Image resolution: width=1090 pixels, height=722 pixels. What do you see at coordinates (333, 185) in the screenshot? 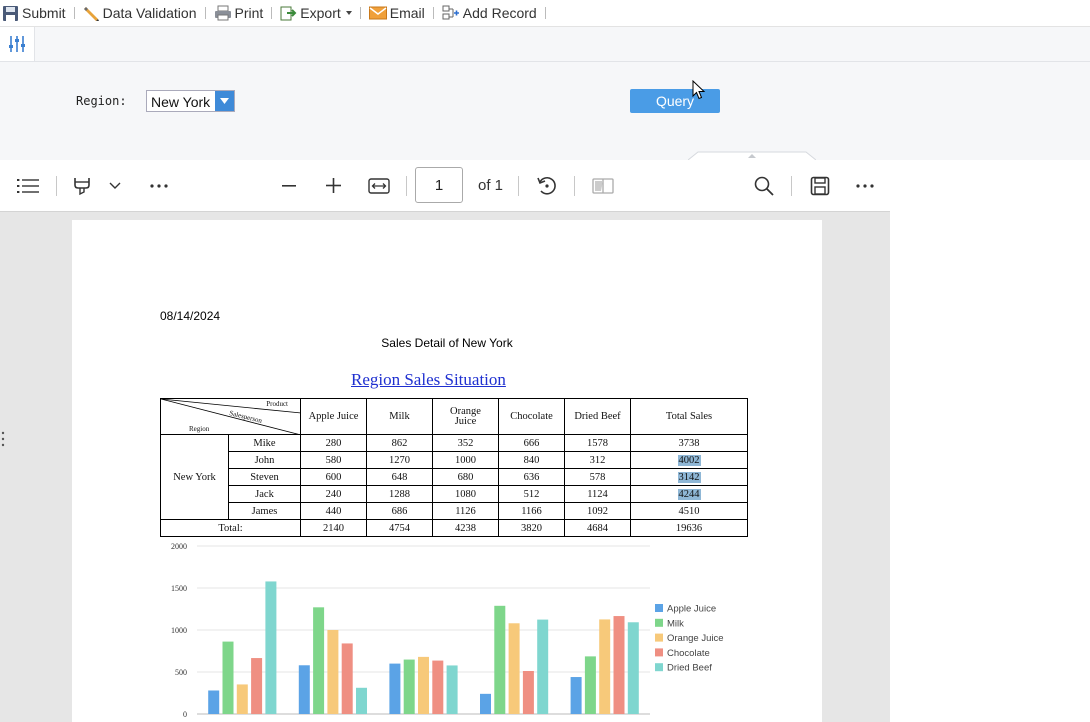
I see `zoom-in-icon` at bounding box center [333, 185].